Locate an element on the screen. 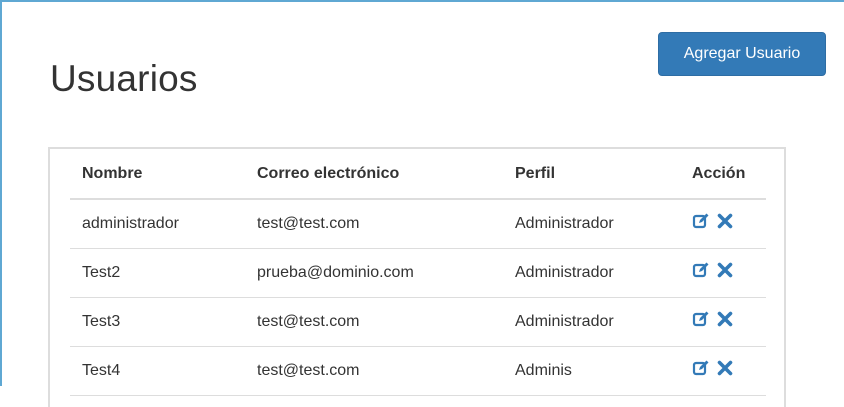 The image size is (844, 407). table-row: Test4 test@test.com Adminis is located at coordinates (418, 371).